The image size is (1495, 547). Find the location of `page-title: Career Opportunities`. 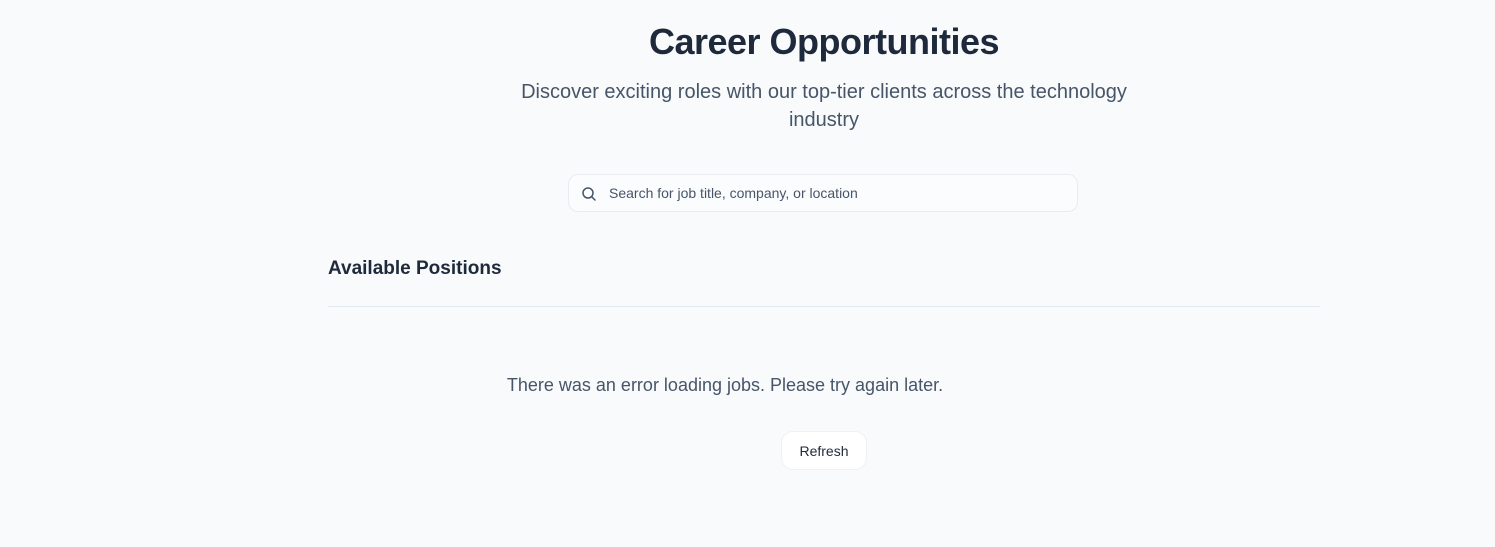

page-title: Career Opportunities is located at coordinates (824, 41).